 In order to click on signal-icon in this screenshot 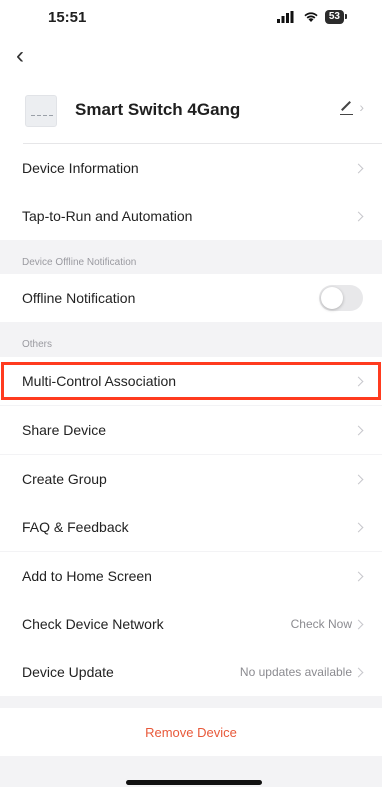, I will do `click(285, 17)`.